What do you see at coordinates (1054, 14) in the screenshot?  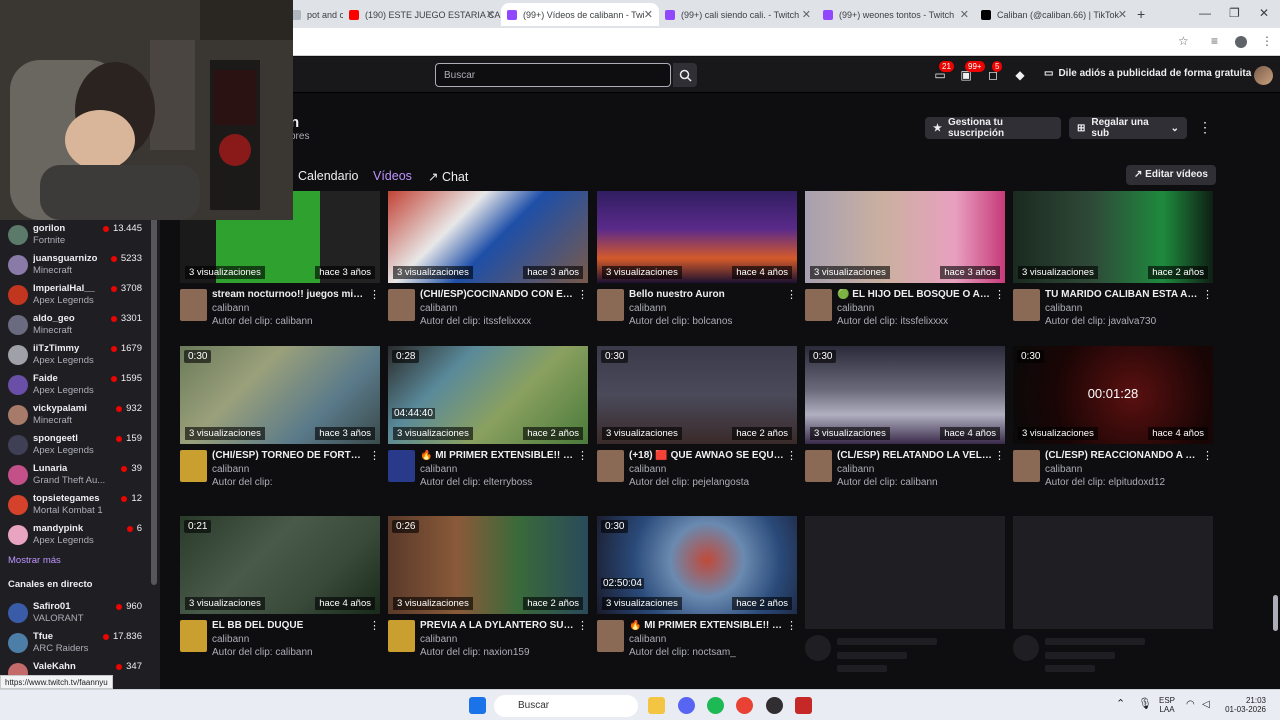 I see `browser-tab-5: Caliban (@caliban.66) | TikTok ✕` at bounding box center [1054, 14].